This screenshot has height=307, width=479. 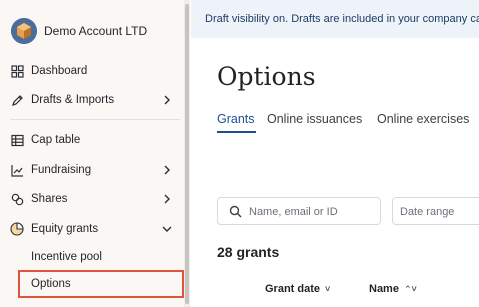 I want to click on sidebar-item-cap-table: Cap table, so click(x=94, y=140).